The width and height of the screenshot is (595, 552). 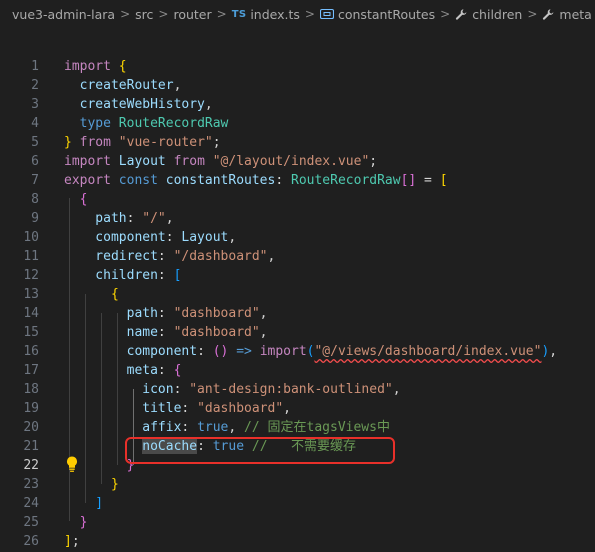 I want to click on line-number: 10, so click(x=31, y=237).